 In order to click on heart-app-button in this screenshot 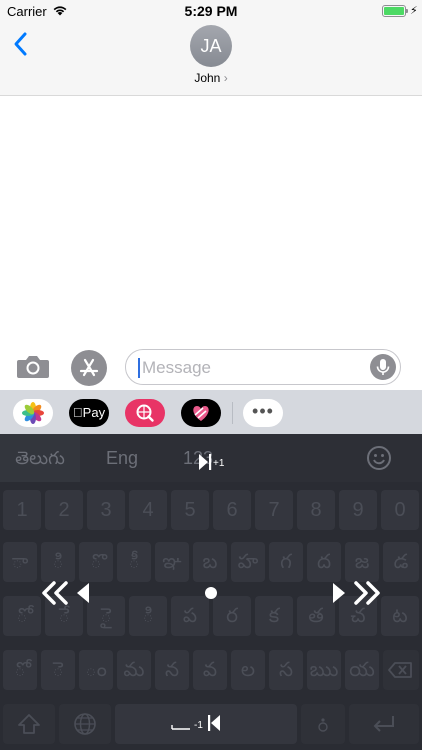, I will do `click(201, 413)`.